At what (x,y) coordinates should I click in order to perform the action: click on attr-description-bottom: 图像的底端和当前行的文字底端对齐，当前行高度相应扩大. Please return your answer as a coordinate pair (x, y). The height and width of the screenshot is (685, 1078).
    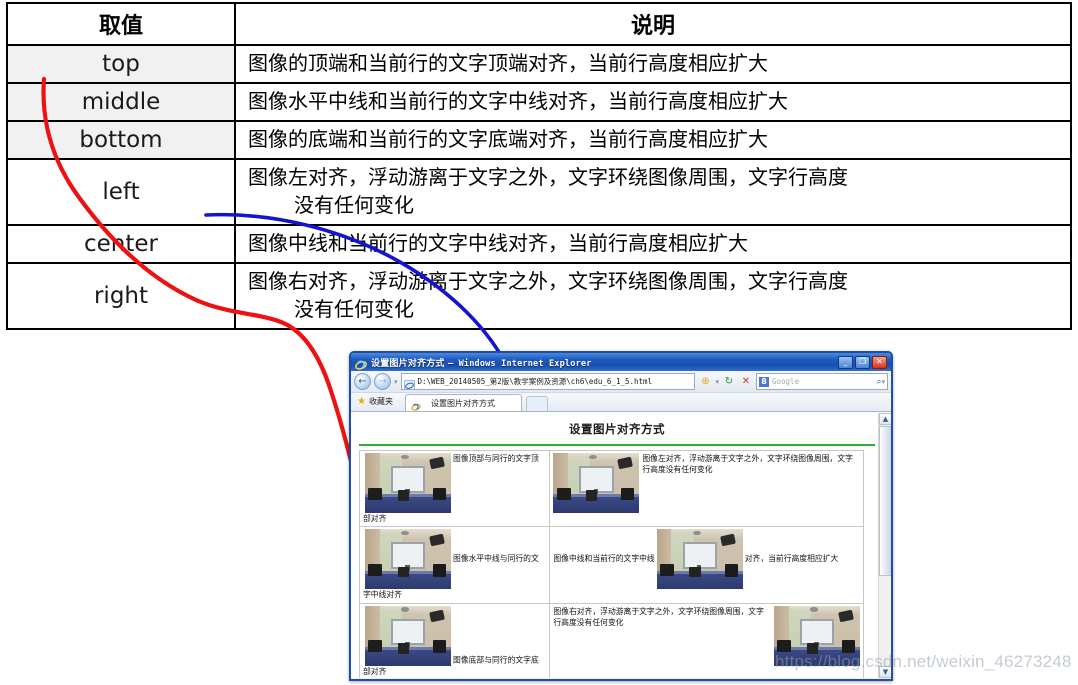
    Looking at the image, I should click on (653, 140).